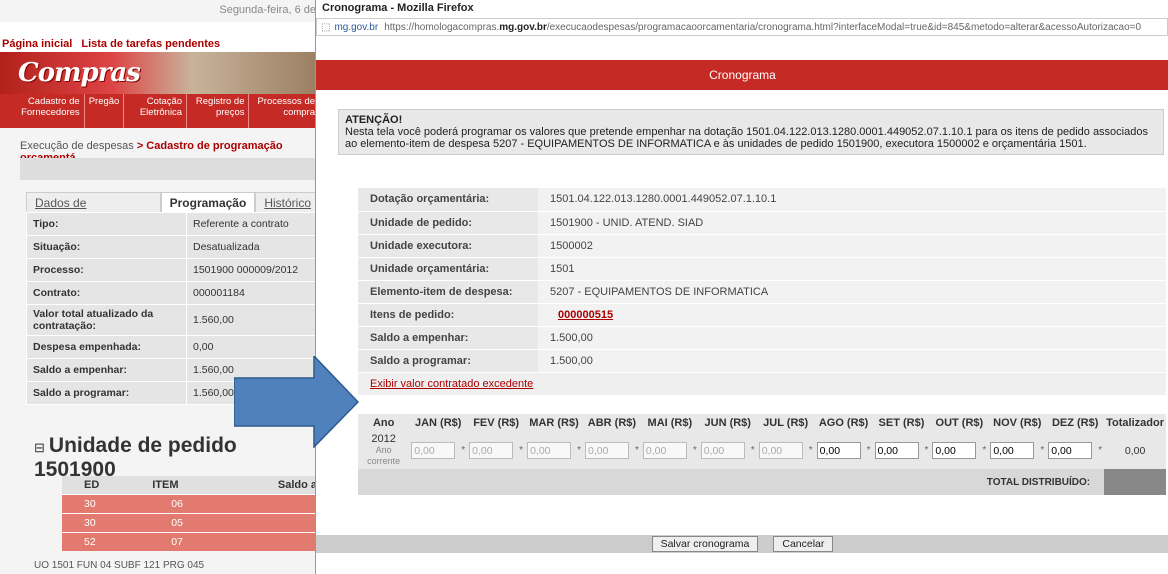  What do you see at coordinates (284, 111) in the screenshot?
I see `menu-item-processos: Processos de compra` at bounding box center [284, 111].